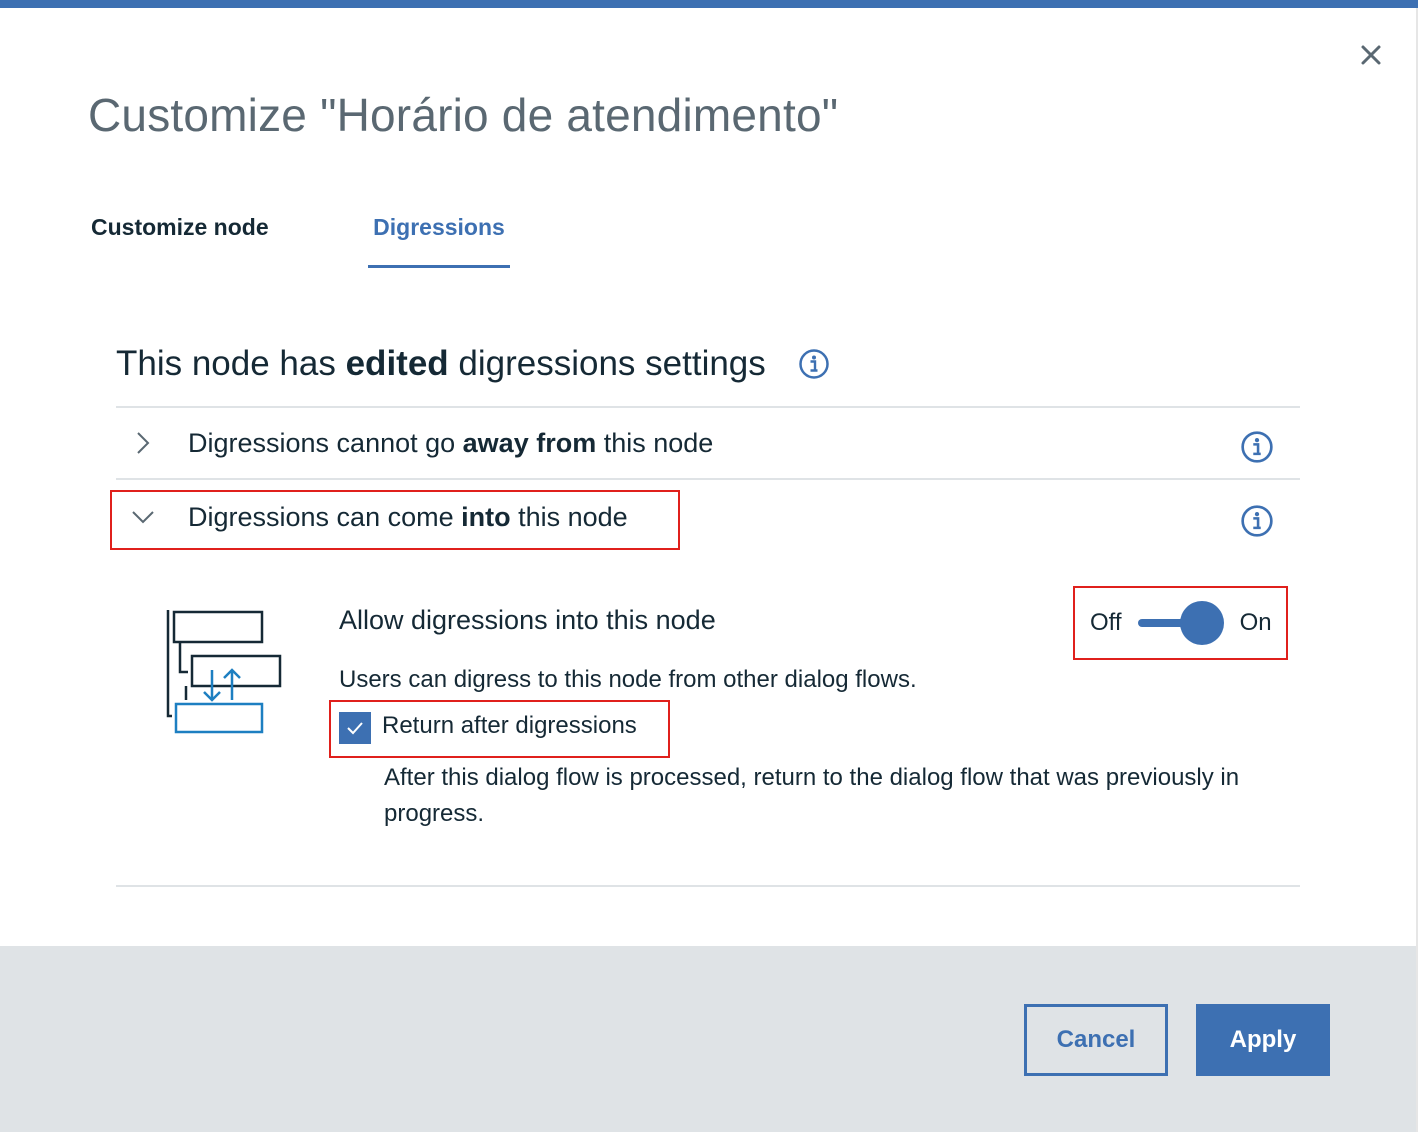 This screenshot has width=1418, height=1132. Describe the element at coordinates (1106, 622) in the screenshot. I see `toggle-off-label: Off` at that location.